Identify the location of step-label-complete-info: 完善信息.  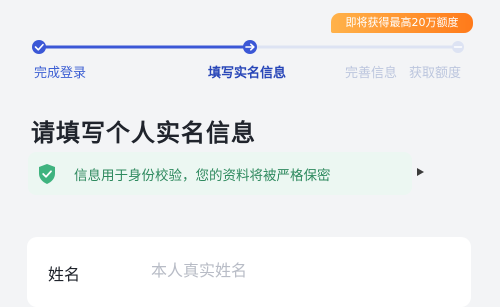
(371, 73).